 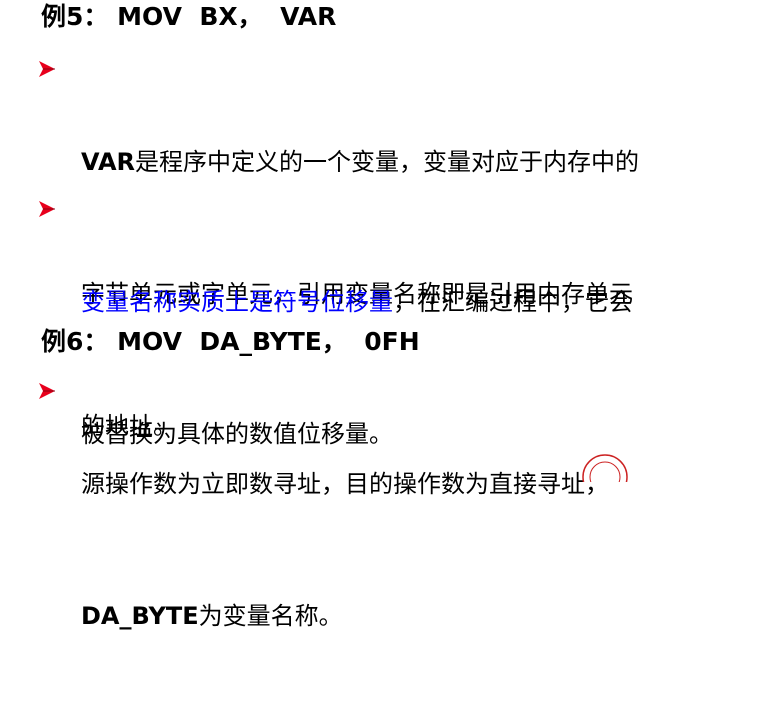 What do you see at coordinates (345, 484) in the screenshot?
I see `bullet3-line1: 源操作数为立即数寻址，目的操作数为直接寻址，` at bounding box center [345, 484].